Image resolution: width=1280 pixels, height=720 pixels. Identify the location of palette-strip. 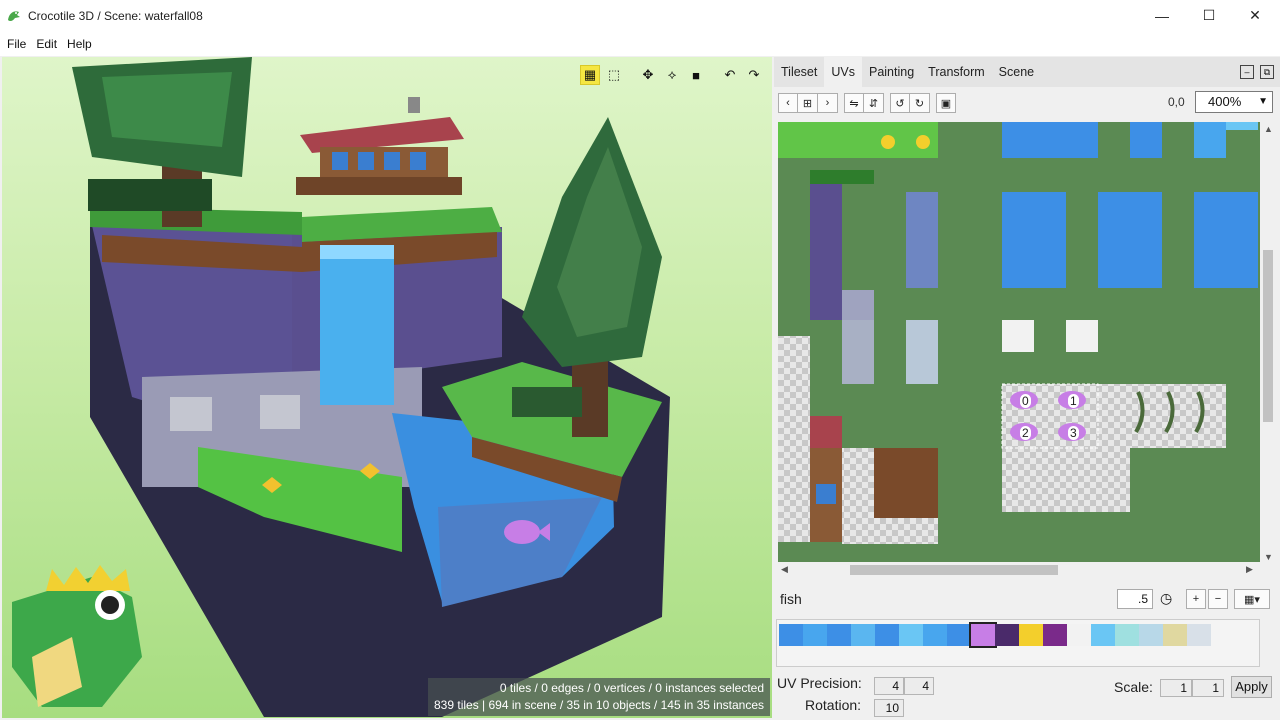
(995, 635).